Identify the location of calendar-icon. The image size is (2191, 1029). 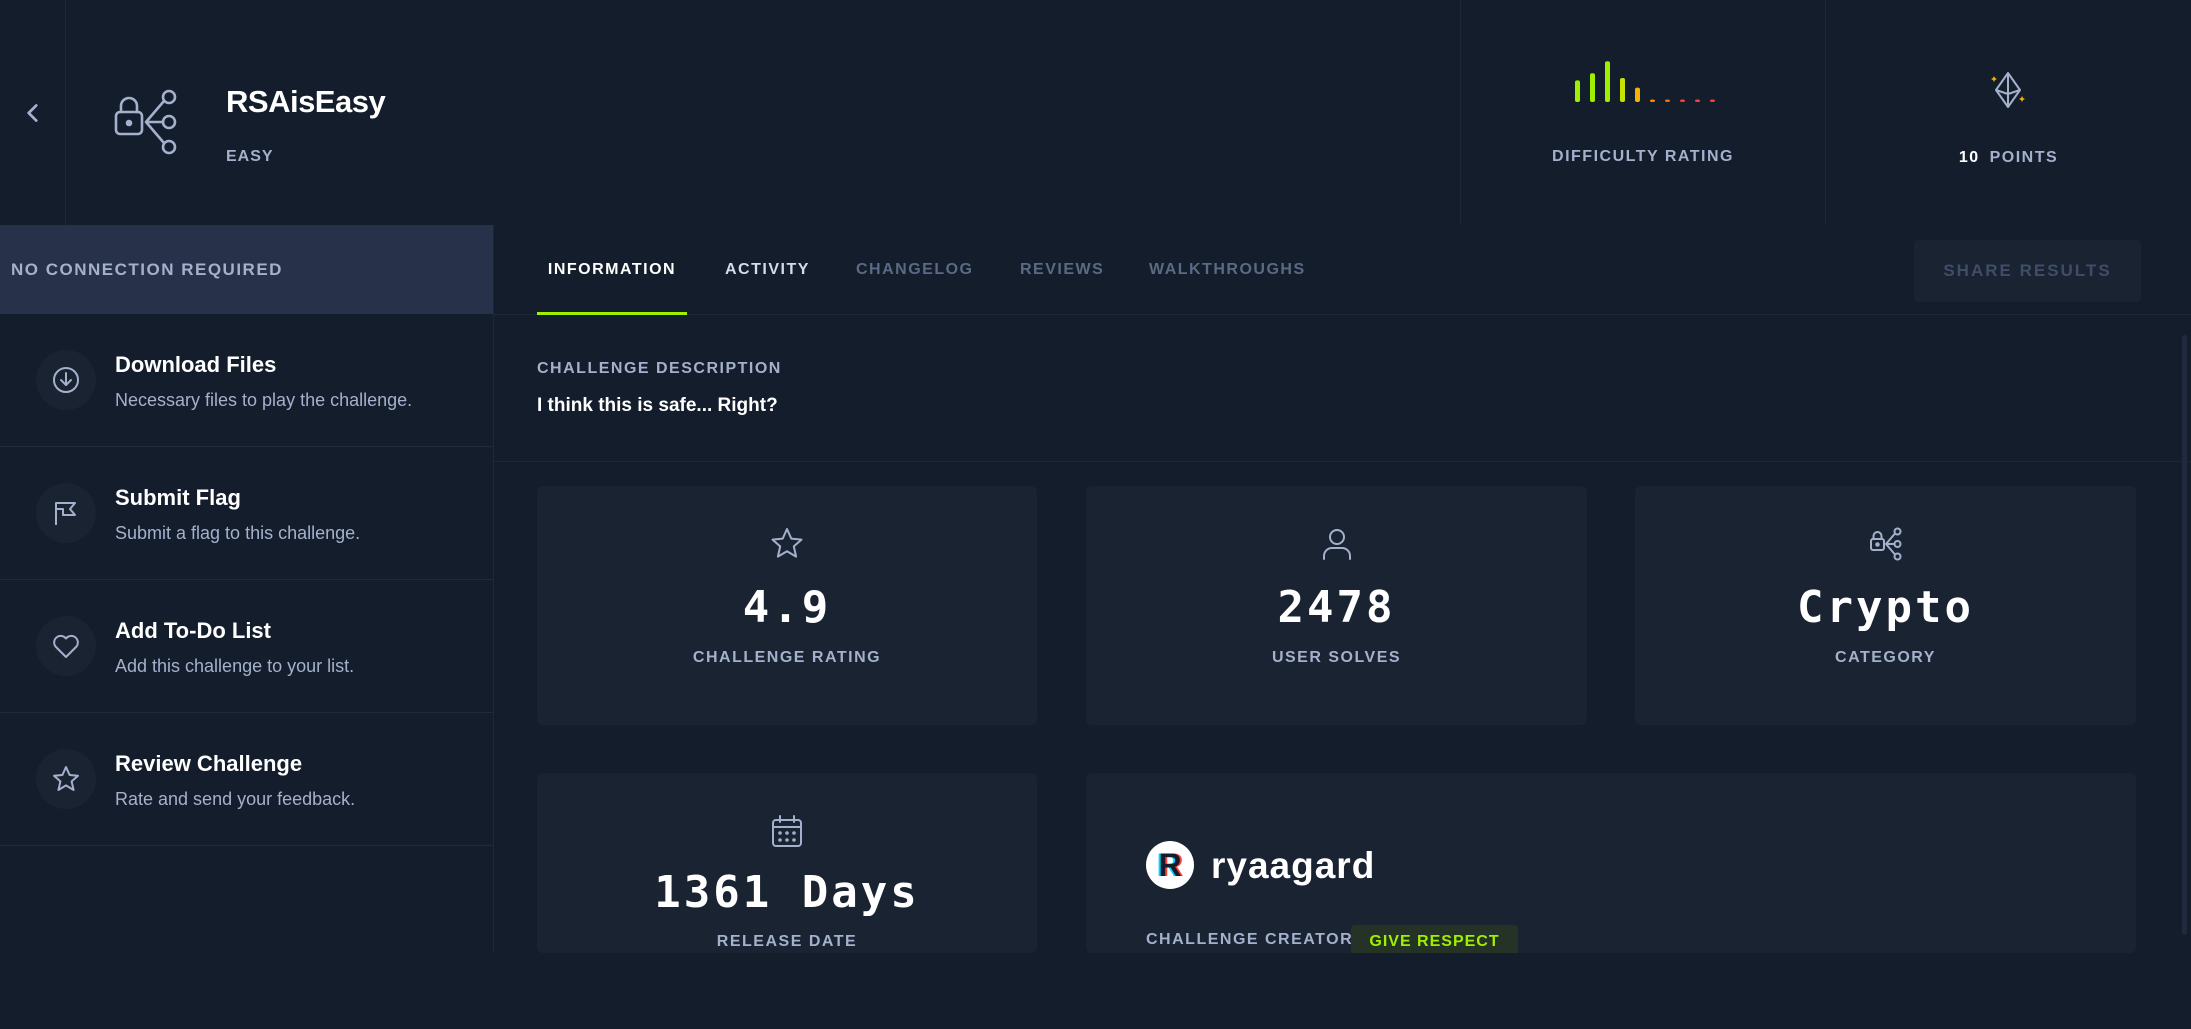
(787, 831).